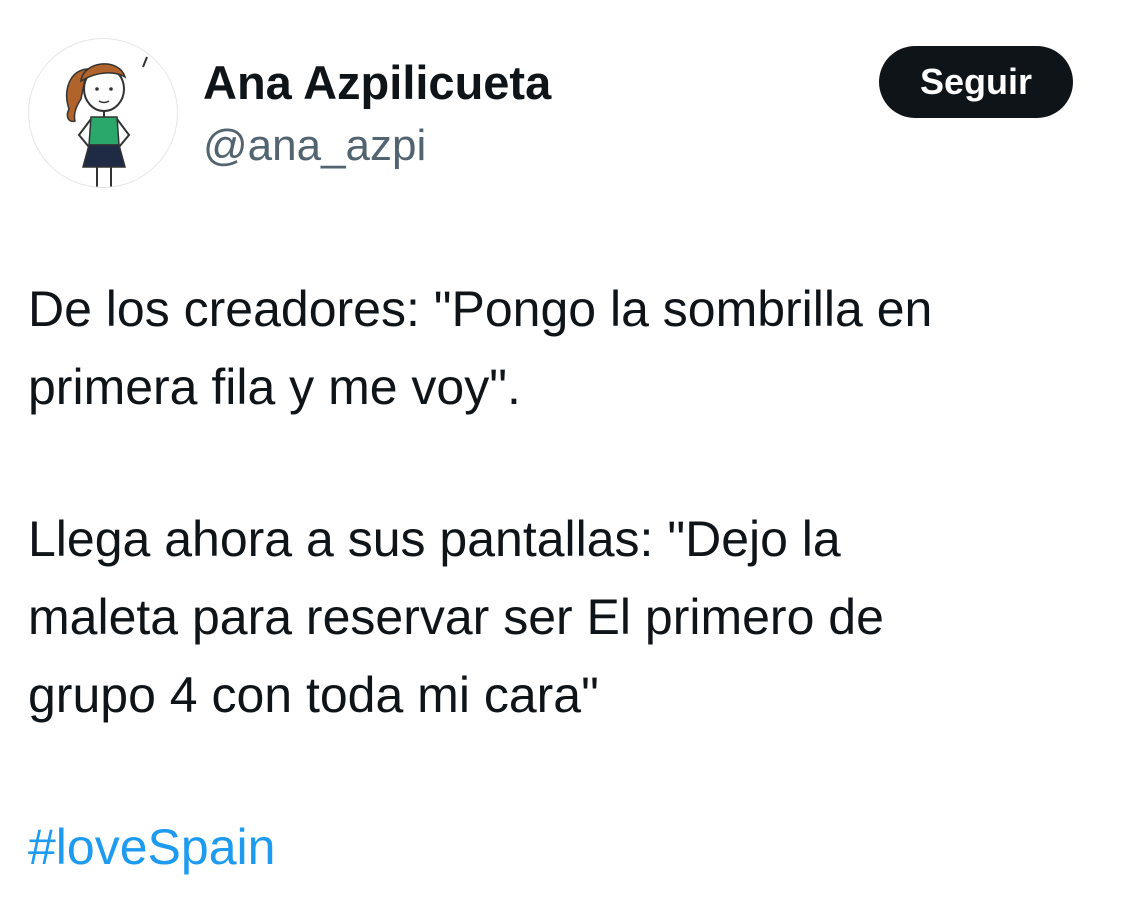  What do you see at coordinates (314, 146) in the screenshot?
I see `user-handle: @ana_azpi` at bounding box center [314, 146].